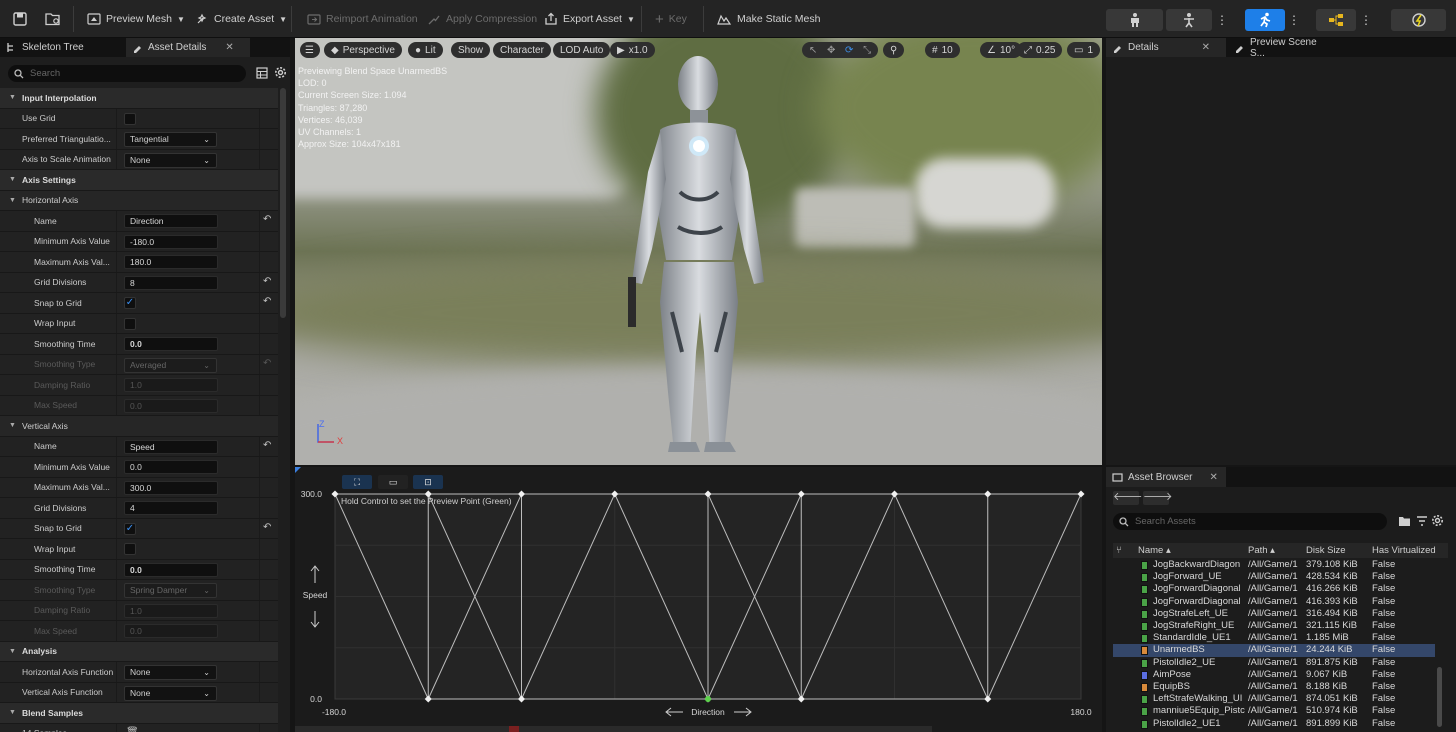 The height and width of the screenshot is (732, 1456). What do you see at coordinates (1001, 50) in the screenshot?
I see `rotation-snap-button: ∠ 10°` at bounding box center [1001, 50].